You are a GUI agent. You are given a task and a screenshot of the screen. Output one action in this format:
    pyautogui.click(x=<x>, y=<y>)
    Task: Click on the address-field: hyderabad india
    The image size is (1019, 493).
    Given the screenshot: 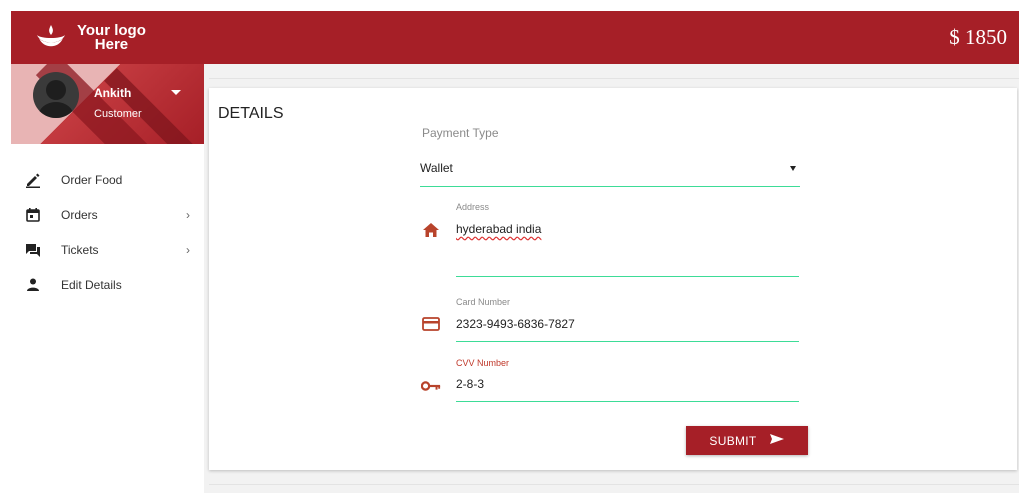 What is the action you would take?
    pyautogui.click(x=498, y=229)
    